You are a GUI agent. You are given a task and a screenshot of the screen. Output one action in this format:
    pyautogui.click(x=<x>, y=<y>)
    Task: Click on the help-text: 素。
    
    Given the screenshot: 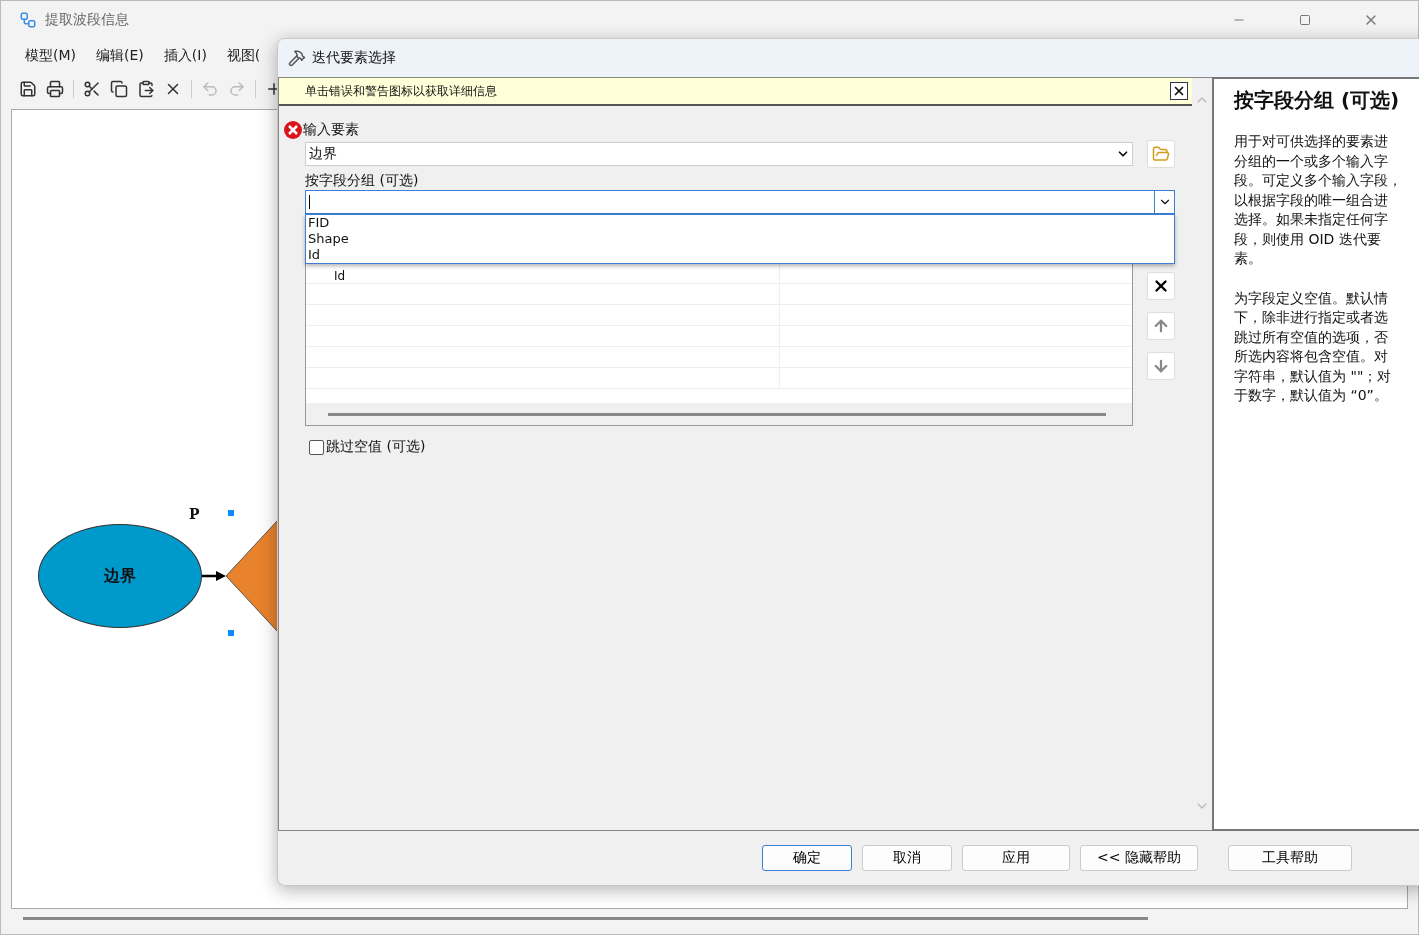 What is the action you would take?
    pyautogui.click(x=1248, y=258)
    